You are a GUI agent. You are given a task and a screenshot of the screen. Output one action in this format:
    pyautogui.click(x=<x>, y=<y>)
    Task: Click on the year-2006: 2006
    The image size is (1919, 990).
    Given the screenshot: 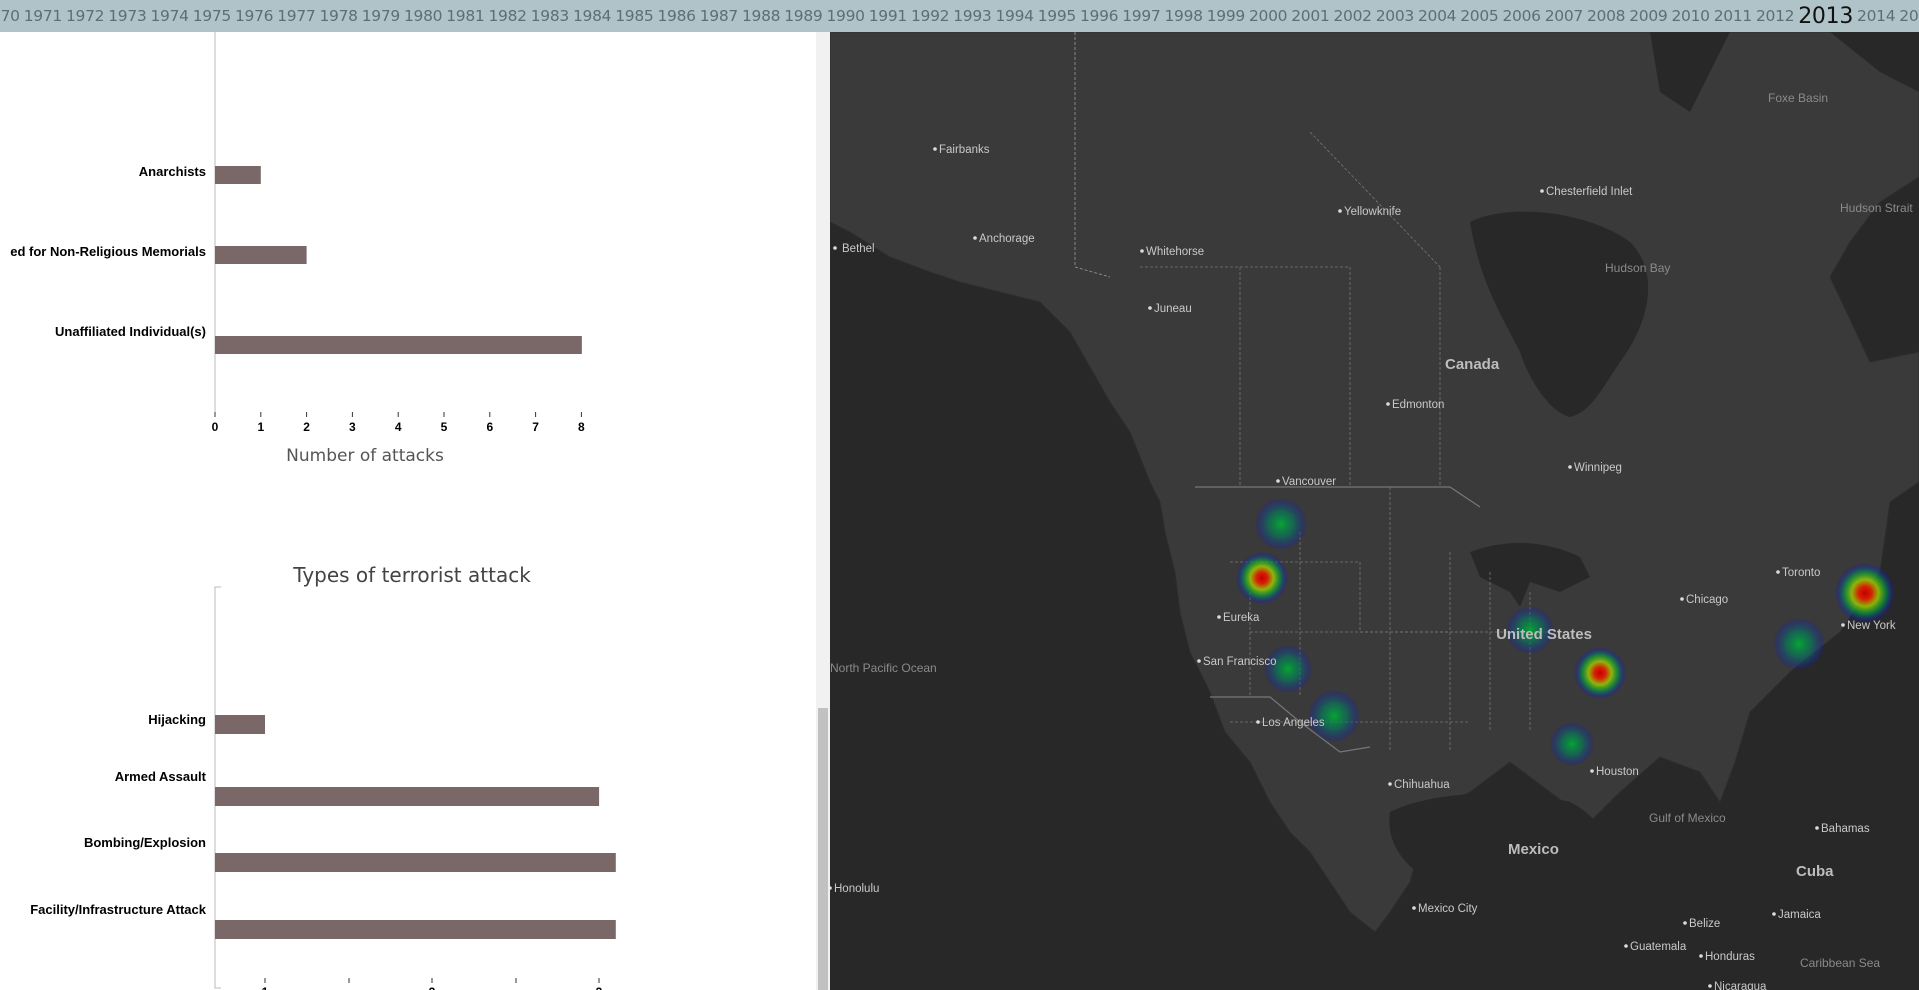 What is the action you would take?
    pyautogui.click(x=1521, y=16)
    